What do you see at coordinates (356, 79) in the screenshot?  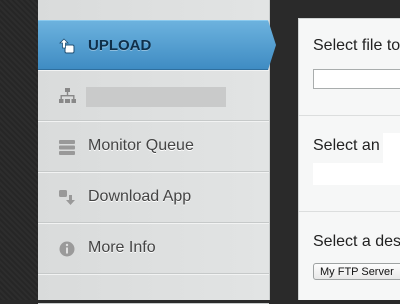 I see `file-input` at bounding box center [356, 79].